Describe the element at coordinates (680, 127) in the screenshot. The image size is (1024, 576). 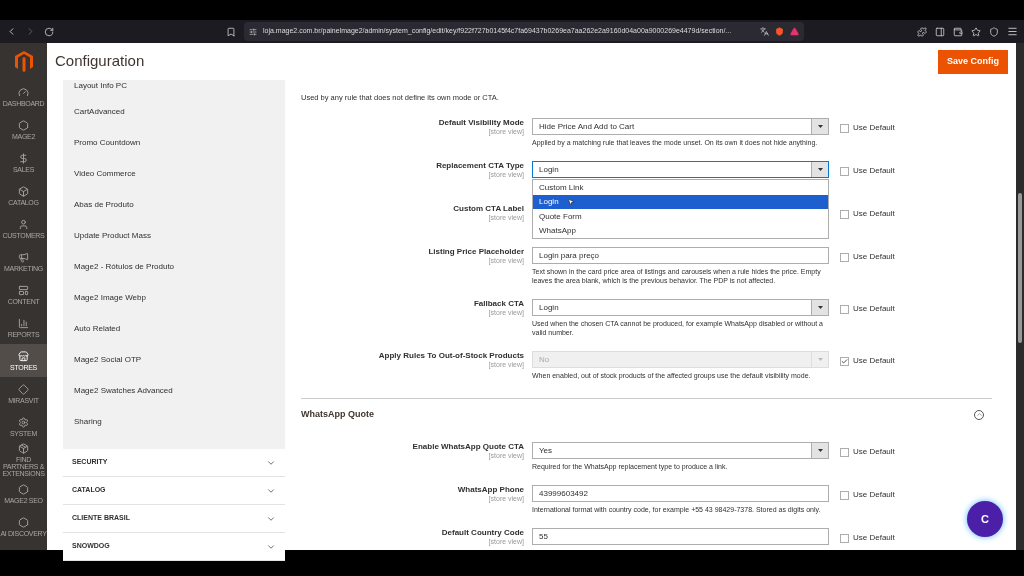
I see `select-field: Hide Price And Add to Cart` at that location.